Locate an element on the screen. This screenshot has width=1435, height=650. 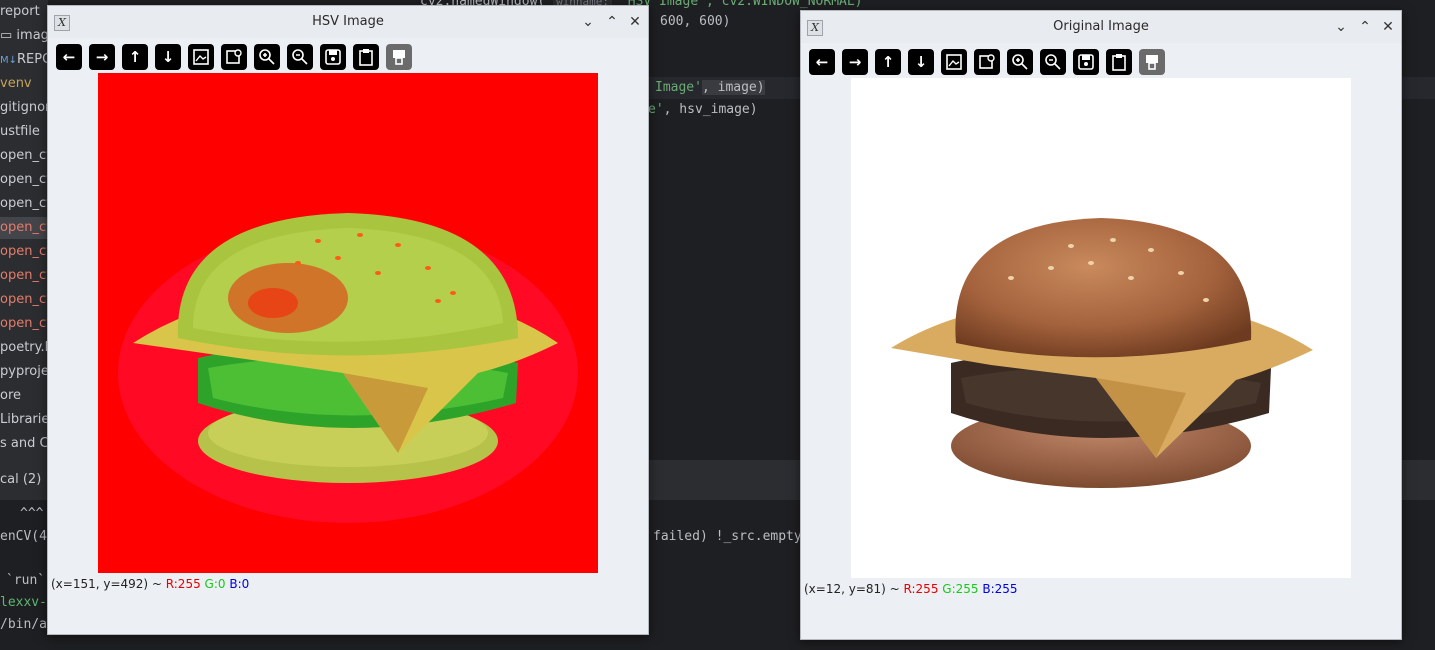
code-text: Image' is located at coordinates (678, 87).